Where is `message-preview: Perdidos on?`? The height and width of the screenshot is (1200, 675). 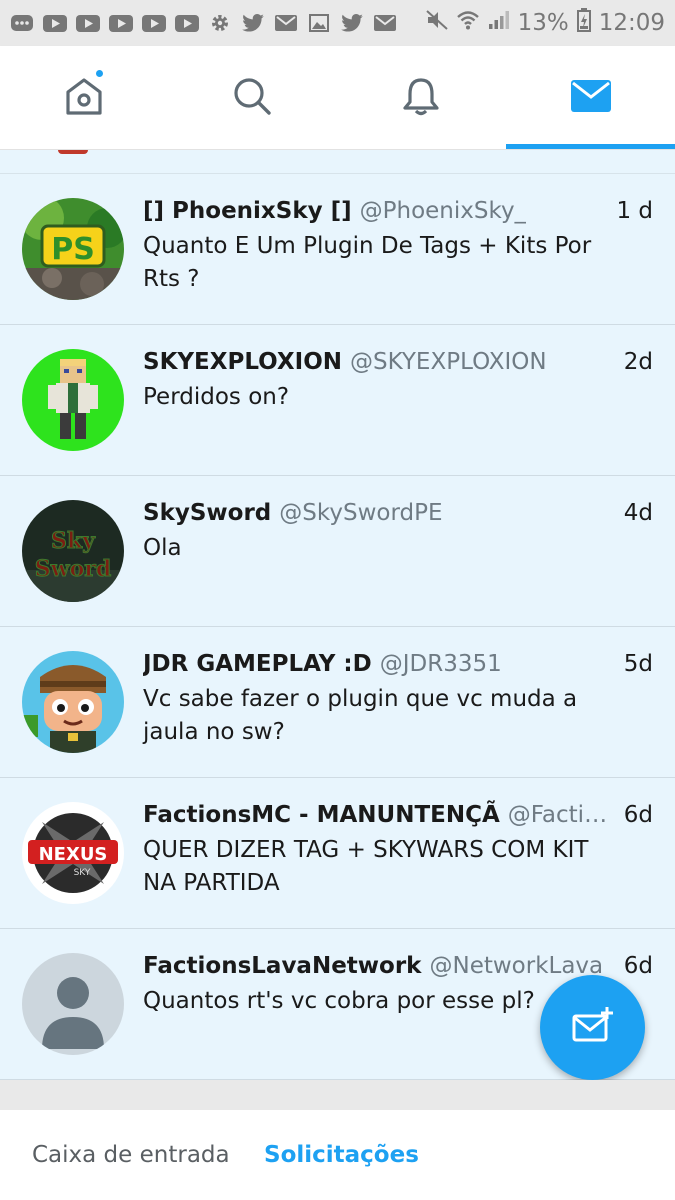
message-preview: Perdidos on? is located at coordinates (216, 397).